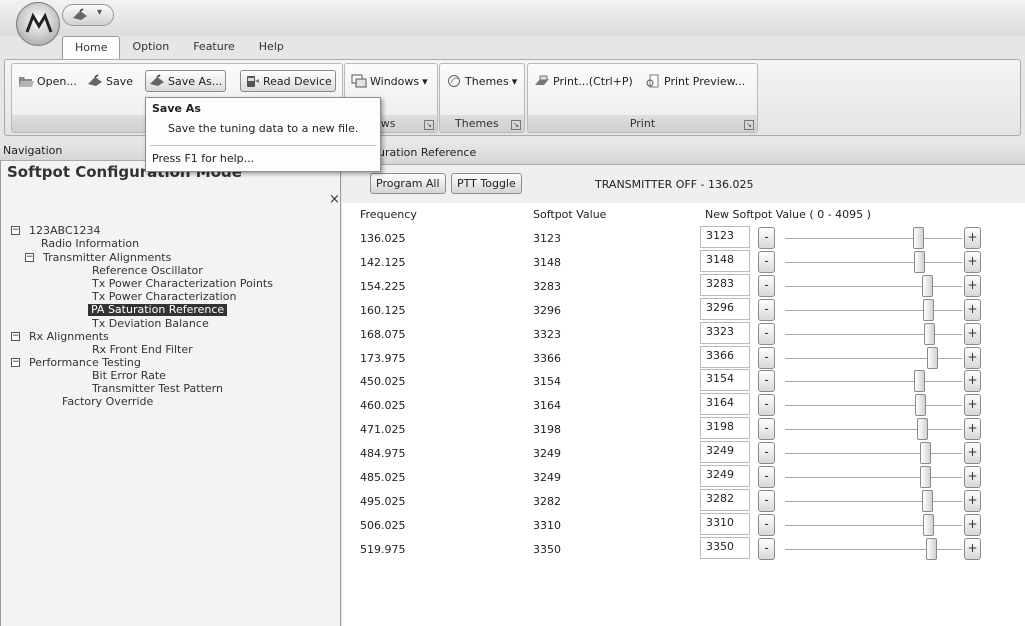  I want to click on tree-item-rx-front-end-filter: Rx Front End Filter, so click(142, 350).